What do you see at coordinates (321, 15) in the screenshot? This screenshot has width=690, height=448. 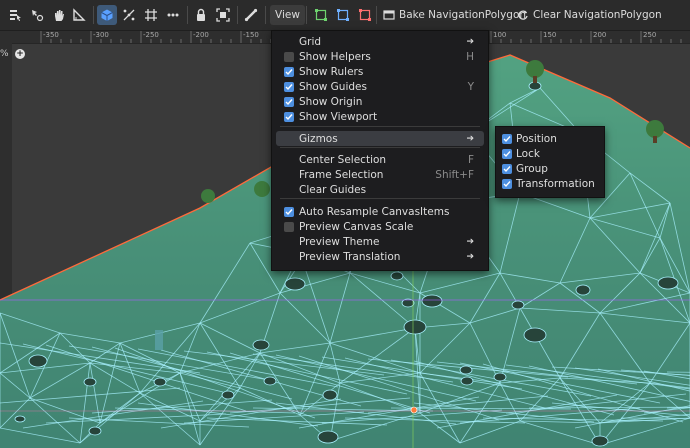 I see `navpoly-create-icon` at bounding box center [321, 15].